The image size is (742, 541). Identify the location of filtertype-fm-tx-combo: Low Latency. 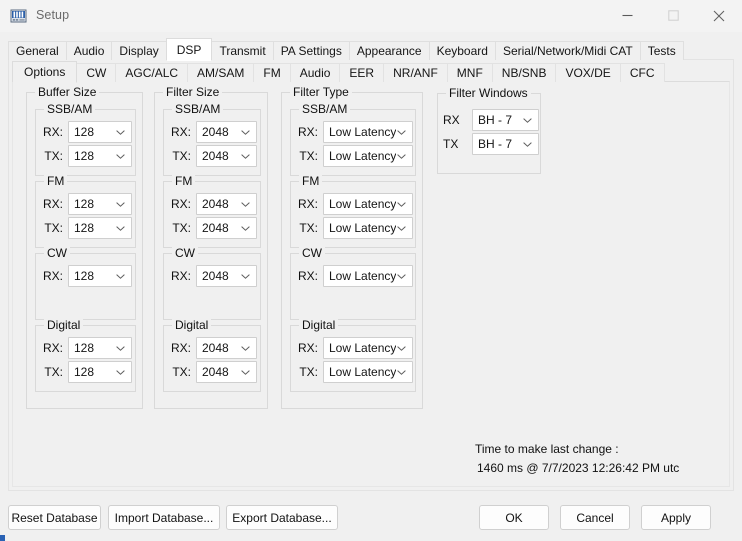
(368, 228).